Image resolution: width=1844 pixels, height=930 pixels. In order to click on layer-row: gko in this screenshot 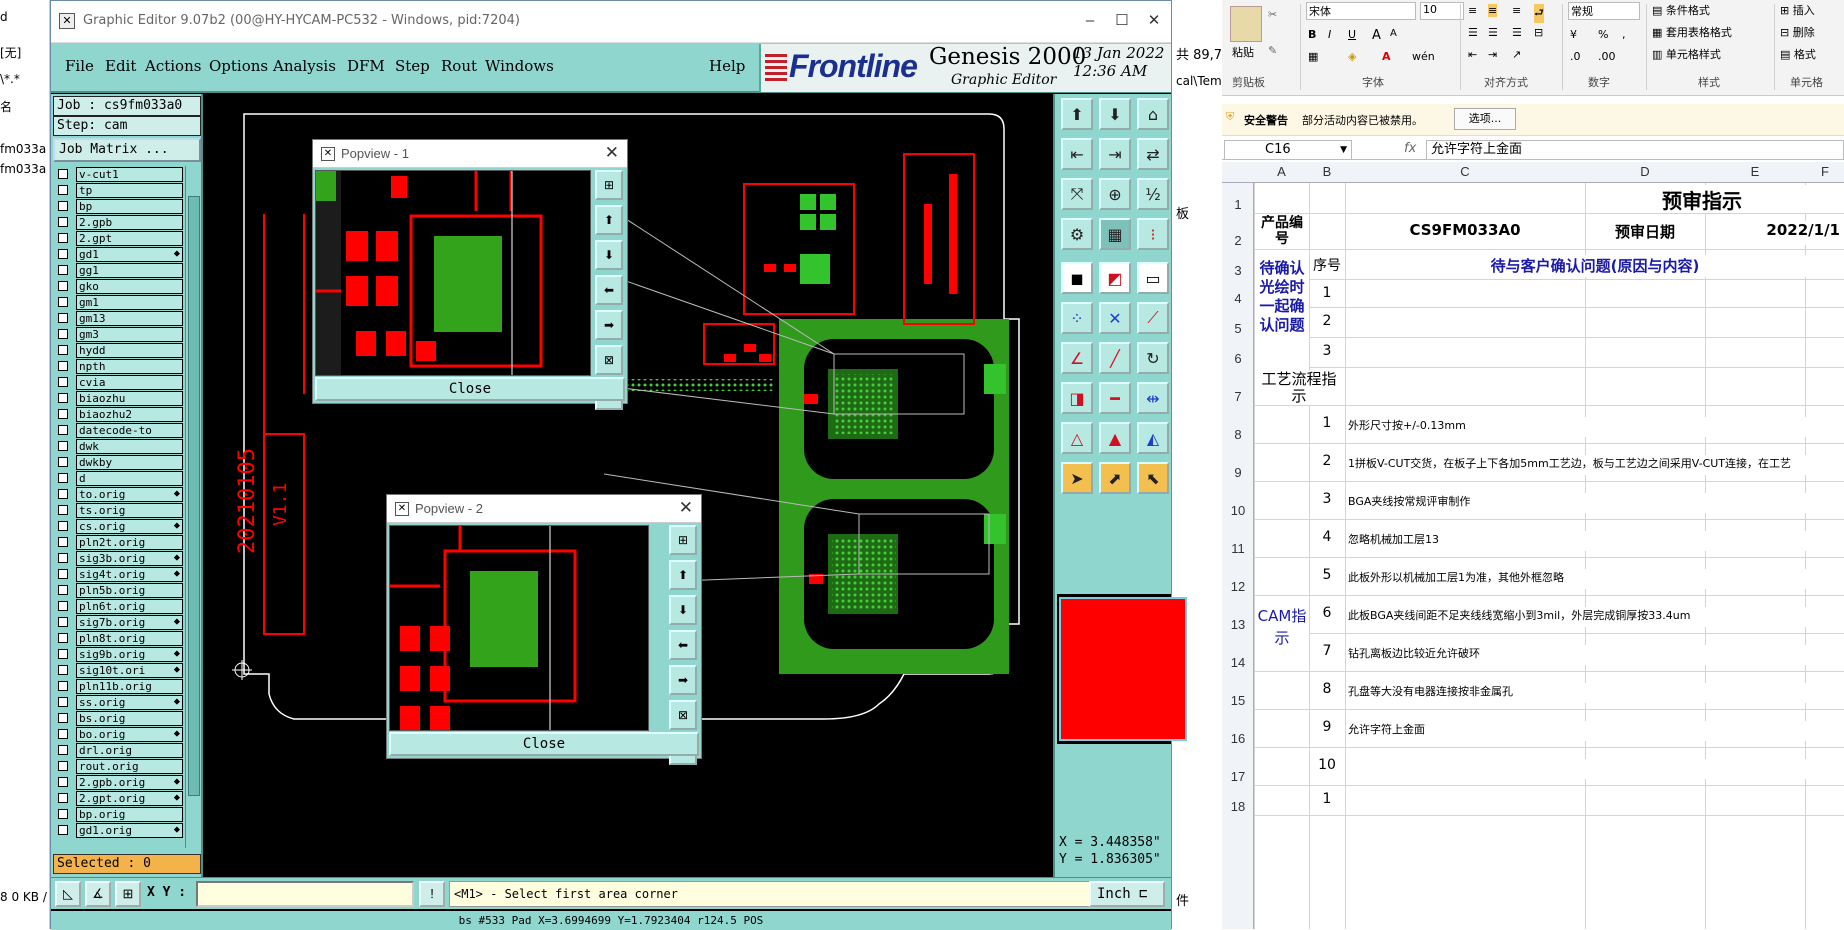, I will do `click(118, 286)`.